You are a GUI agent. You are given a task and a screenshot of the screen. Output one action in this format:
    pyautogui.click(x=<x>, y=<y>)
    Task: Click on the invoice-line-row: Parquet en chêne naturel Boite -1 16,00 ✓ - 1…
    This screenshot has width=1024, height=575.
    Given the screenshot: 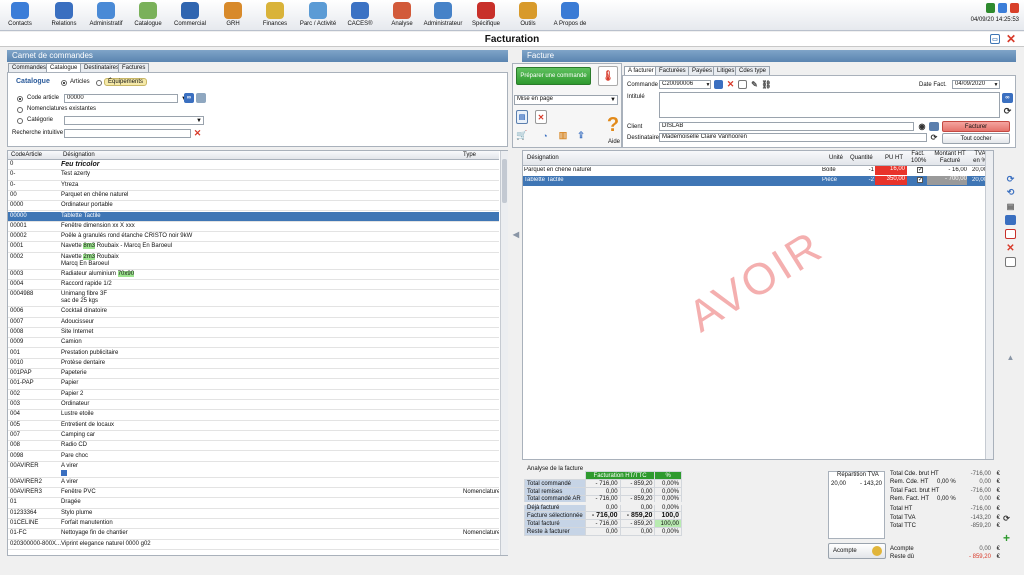 What is the action you would take?
    pyautogui.click(x=755, y=171)
    